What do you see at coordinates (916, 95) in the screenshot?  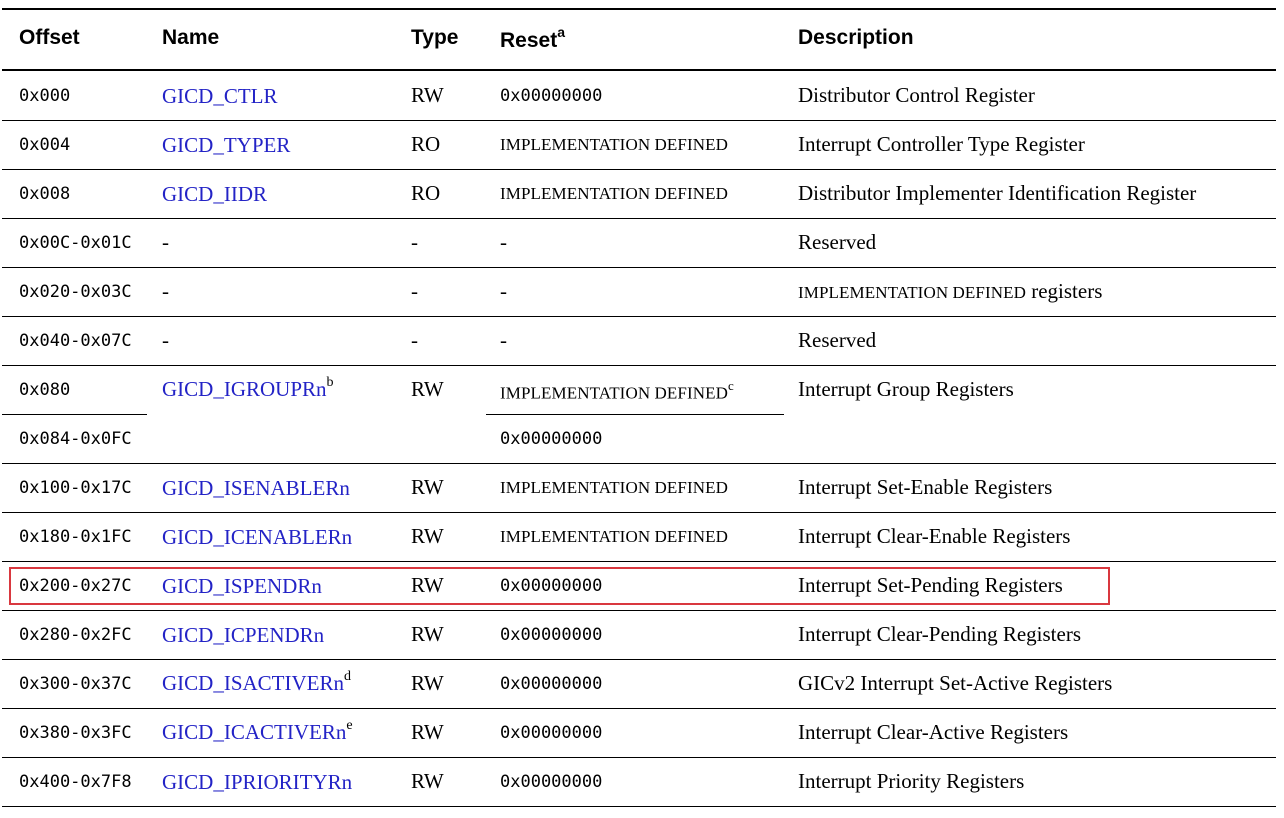 I see `description-cell: Distributor Control Register` at bounding box center [916, 95].